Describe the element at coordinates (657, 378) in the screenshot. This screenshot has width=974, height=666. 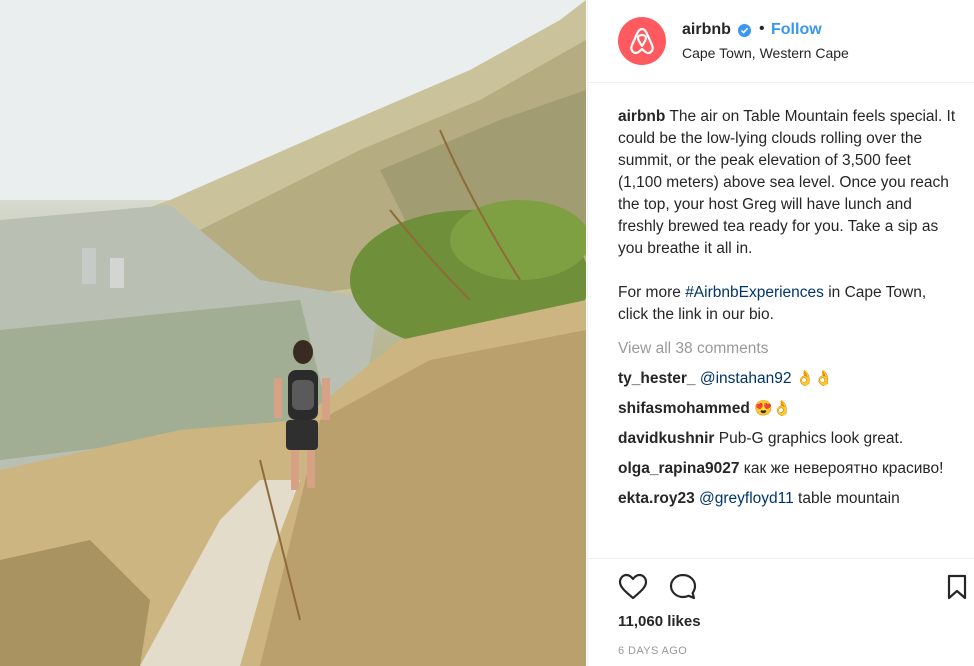
I see `comment-username: ty_hester_` at that location.